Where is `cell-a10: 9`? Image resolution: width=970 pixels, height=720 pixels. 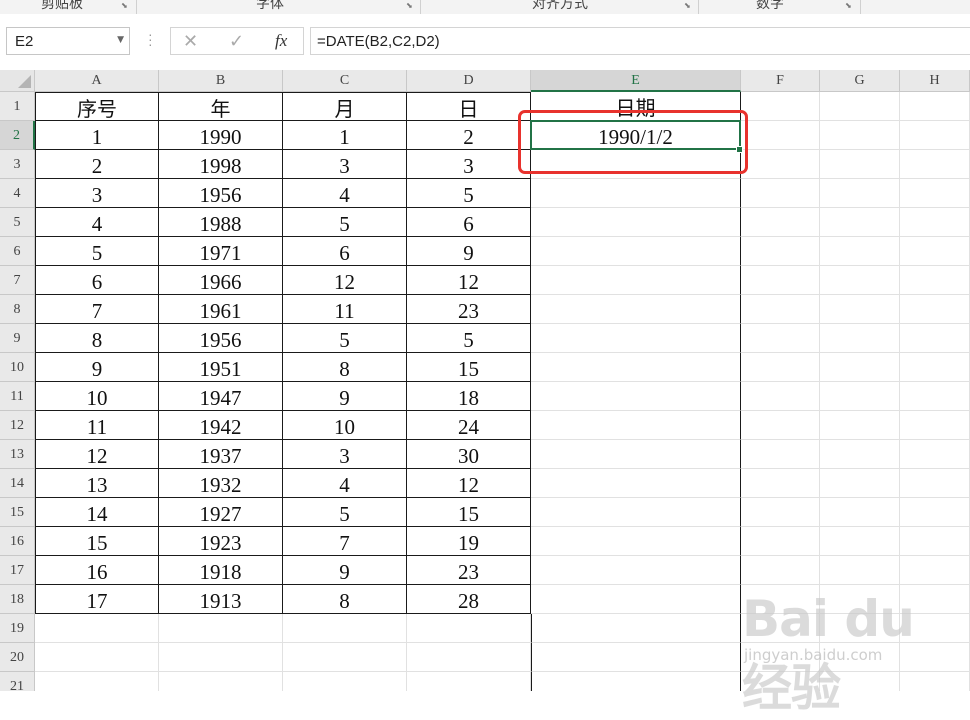
cell-a10: 9 is located at coordinates (97, 367).